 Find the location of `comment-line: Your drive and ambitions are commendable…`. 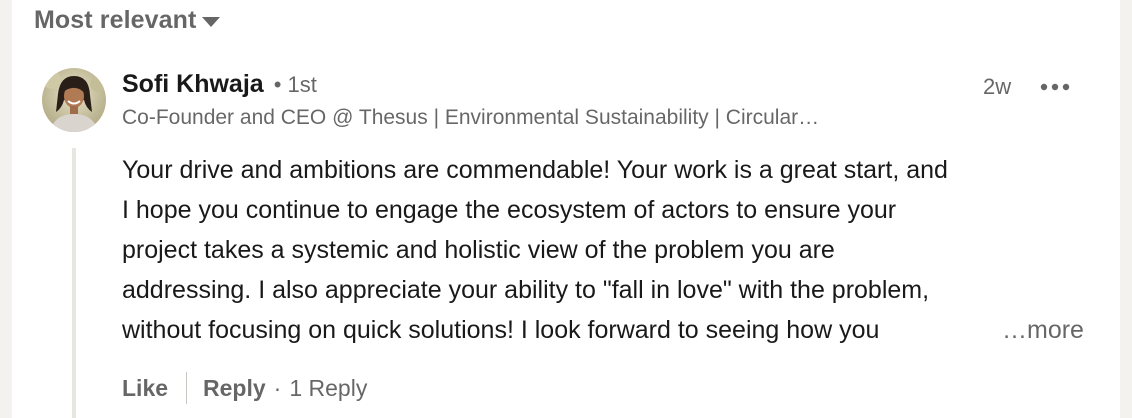

comment-line: Your drive and ambitions are commendable… is located at coordinates (535, 170).